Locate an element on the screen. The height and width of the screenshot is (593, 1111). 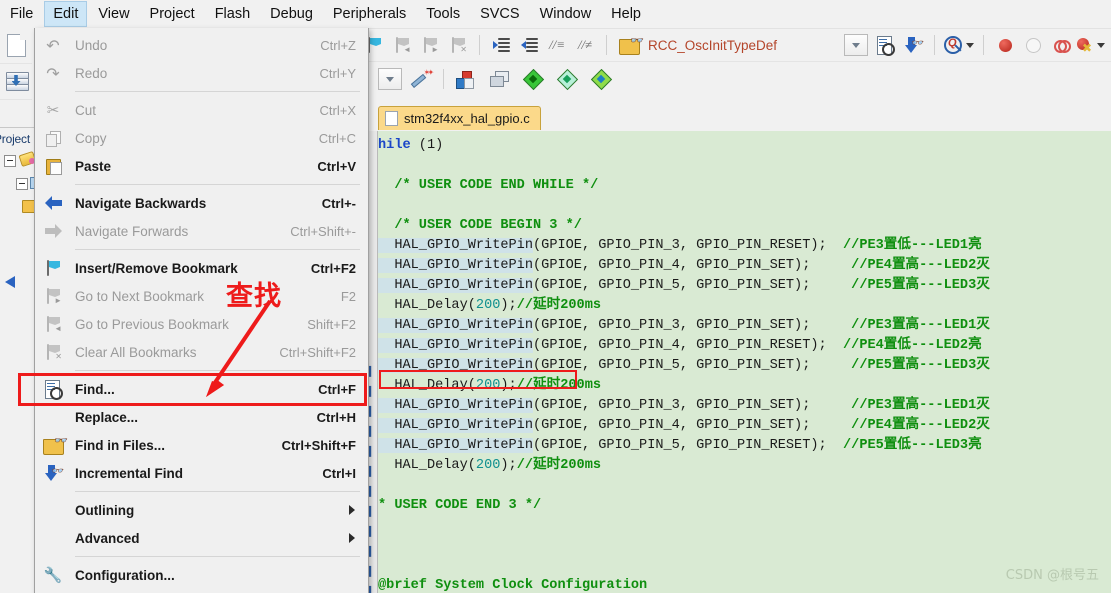
menu-item-redo: ↷ Redo Ctrl+Y is located at coordinates (201, 73).